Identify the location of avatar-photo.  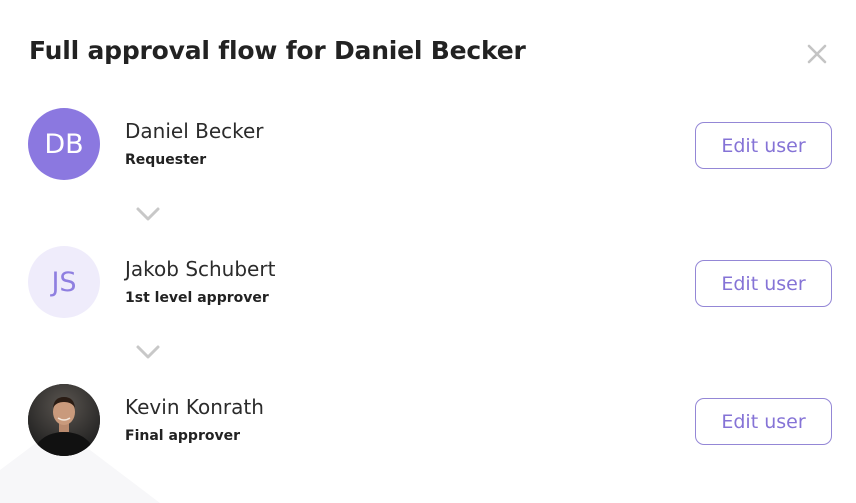
(64, 420).